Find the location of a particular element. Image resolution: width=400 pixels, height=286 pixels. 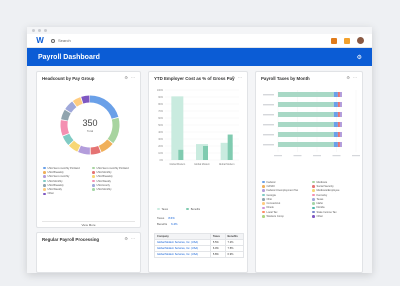

legend-label: USA Biweekly is located at coordinates (104, 177).